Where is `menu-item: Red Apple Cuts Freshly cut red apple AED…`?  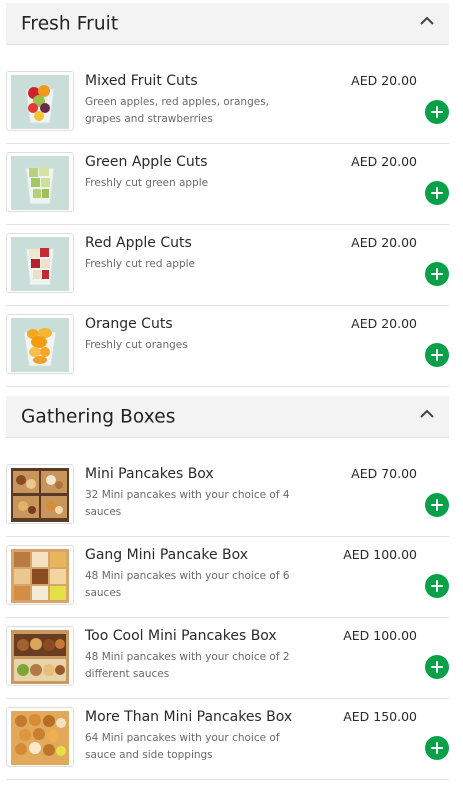
menu-item: Red Apple Cuts Freshly cut red apple AED… is located at coordinates (227, 265).